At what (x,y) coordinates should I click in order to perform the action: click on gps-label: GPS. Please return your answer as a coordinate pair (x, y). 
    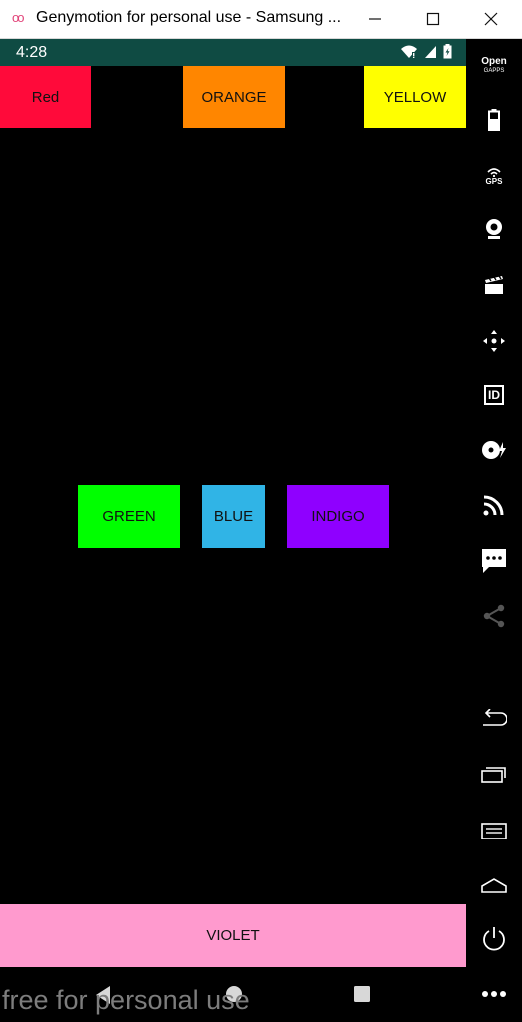
    Looking at the image, I should click on (494, 181).